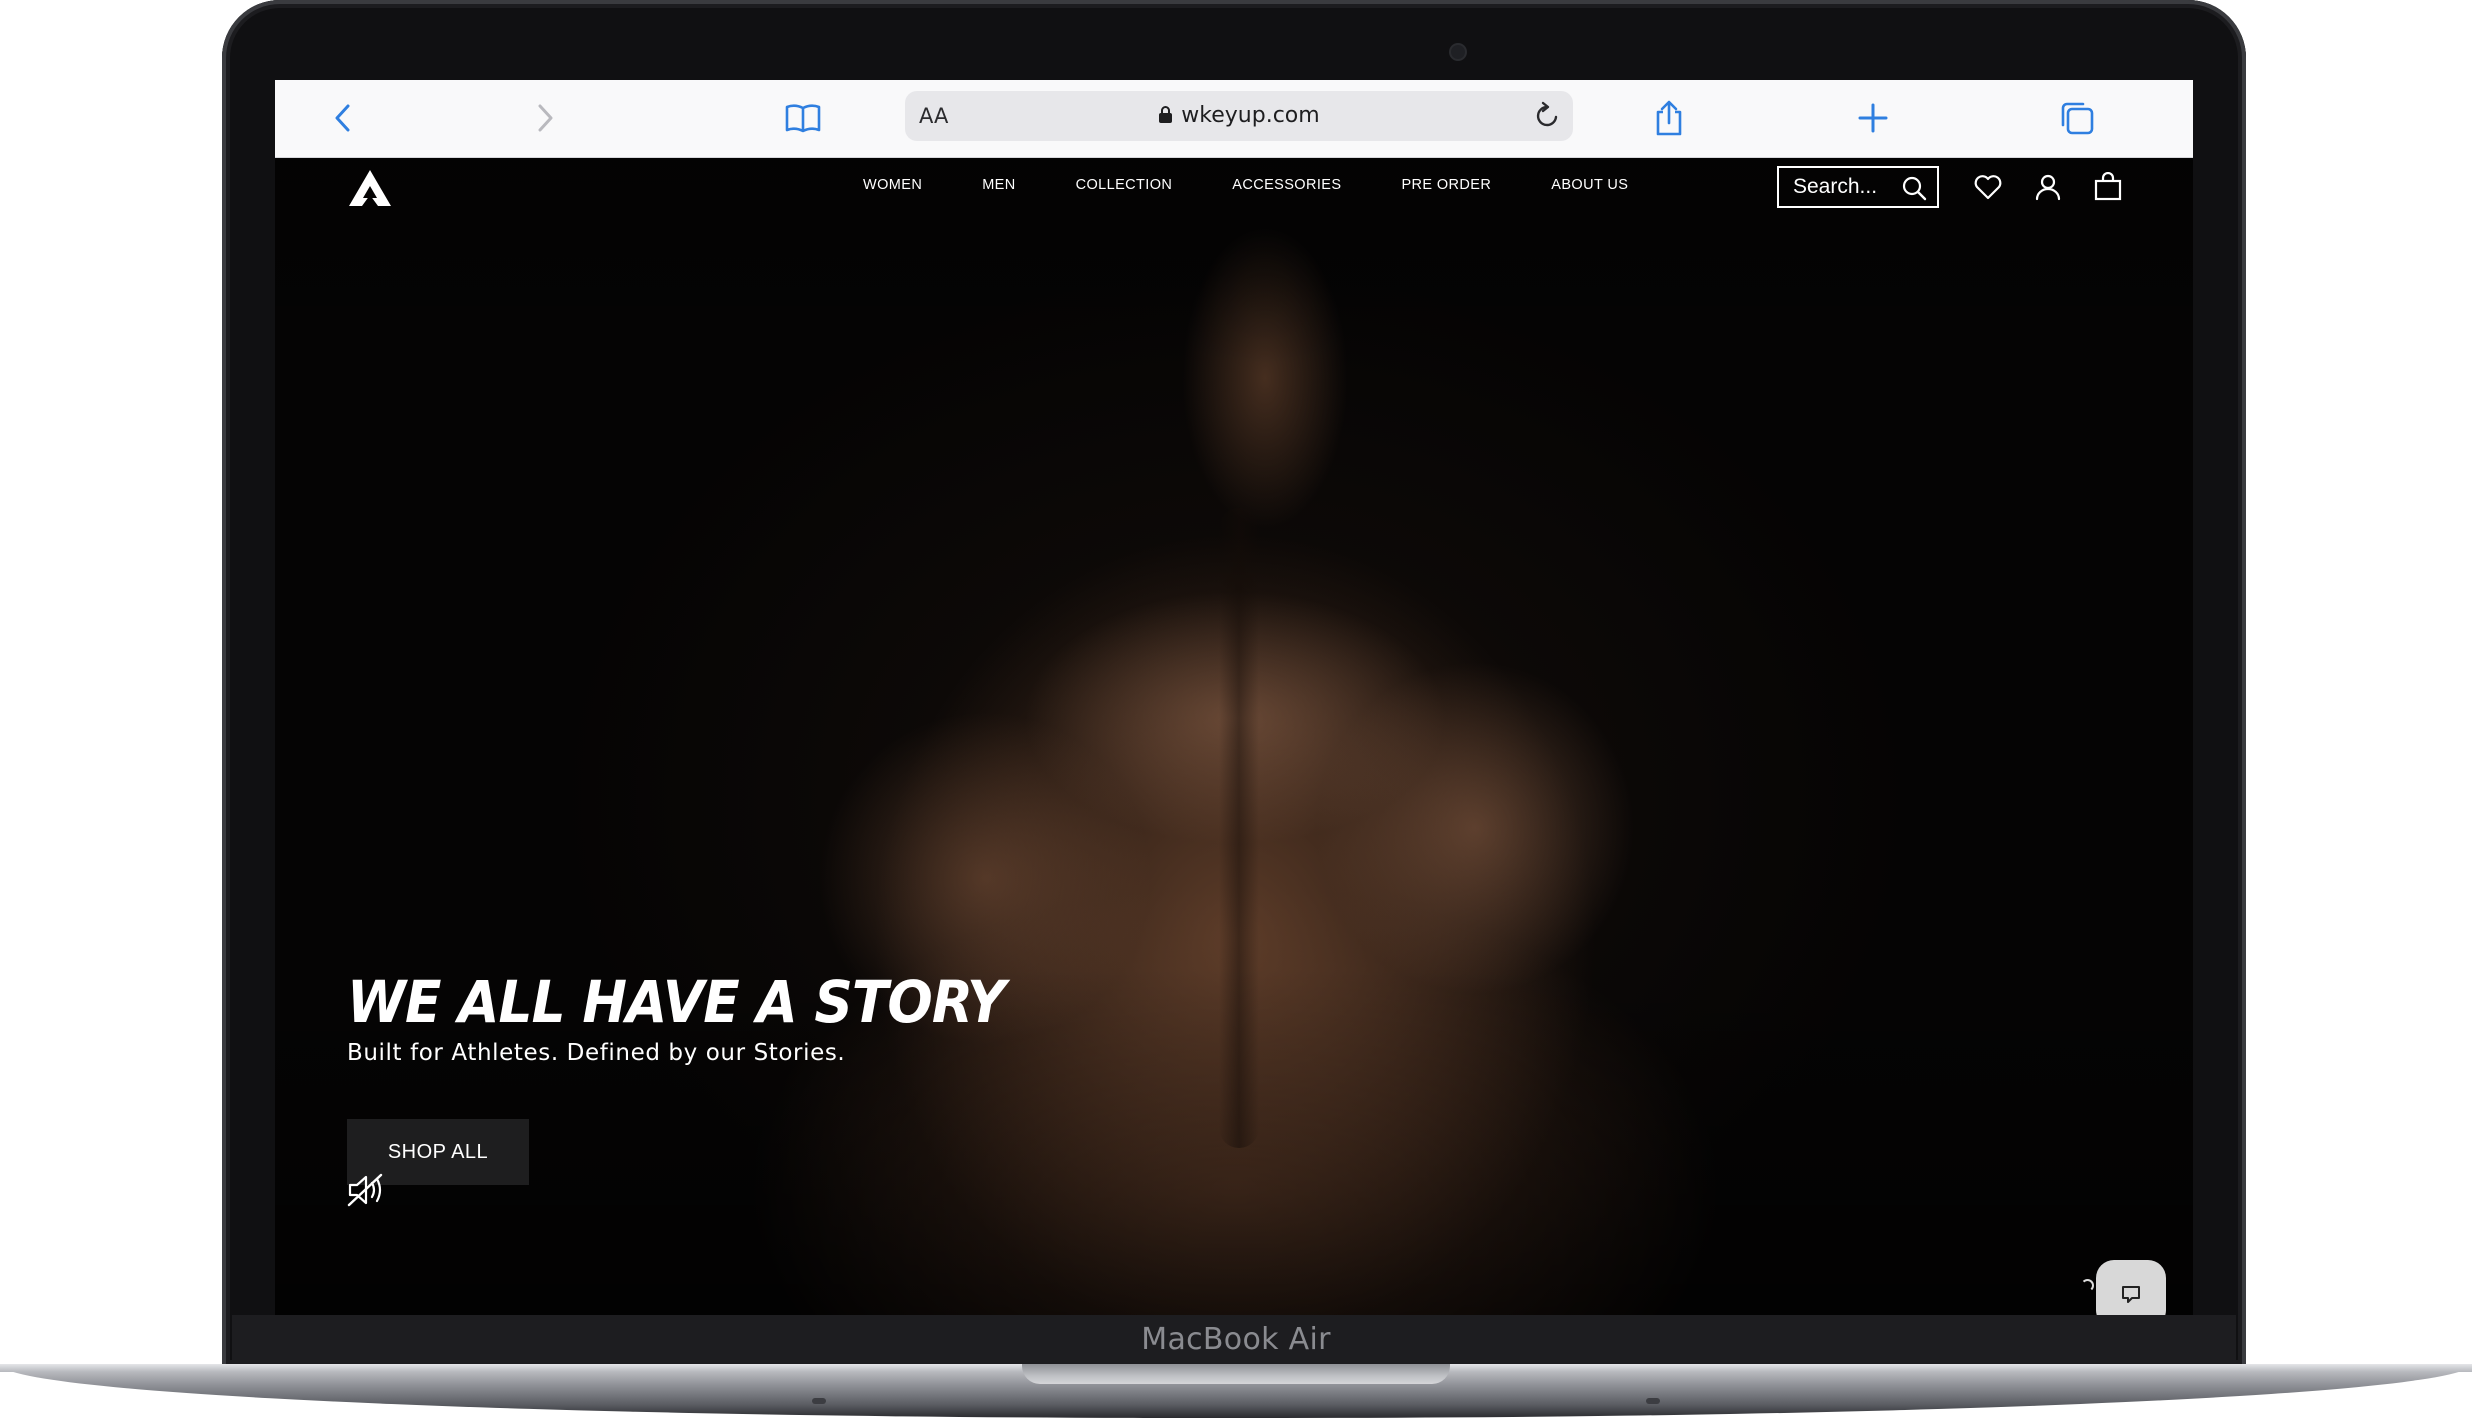 The height and width of the screenshot is (1420, 2472). I want to click on nav-pre-order: PRE ORDER, so click(1446, 185).